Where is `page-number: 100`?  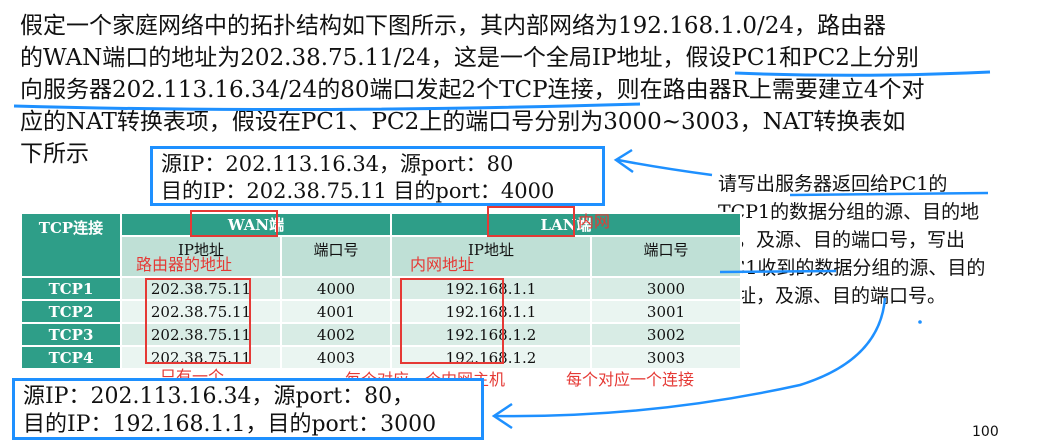 page-number: 100 is located at coordinates (985, 432).